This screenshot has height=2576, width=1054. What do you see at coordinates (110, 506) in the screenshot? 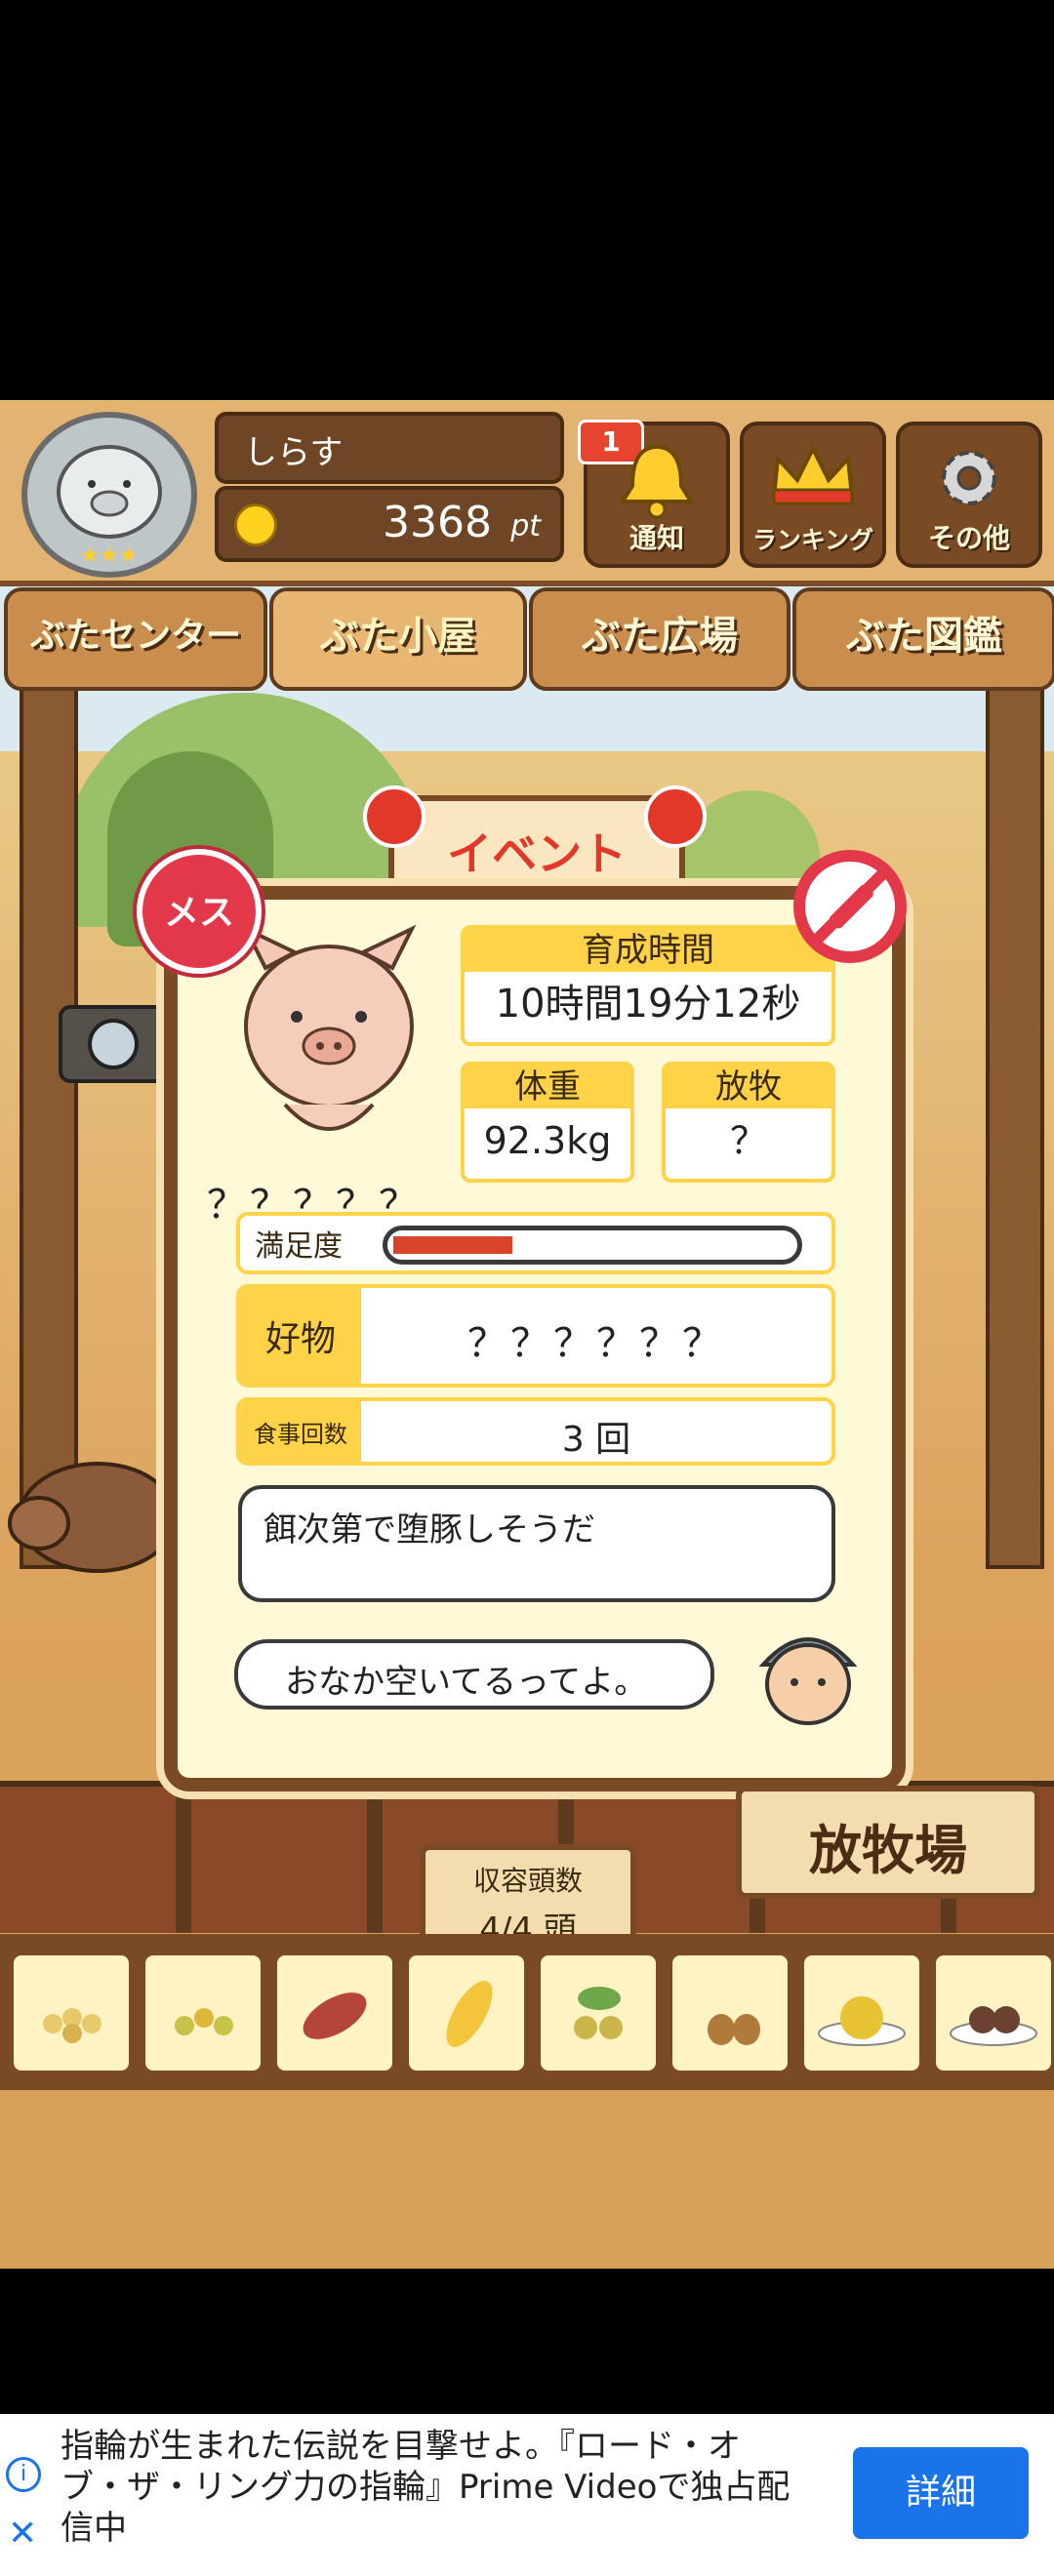
I see `pig-avatar-icon: ★★★` at bounding box center [110, 506].